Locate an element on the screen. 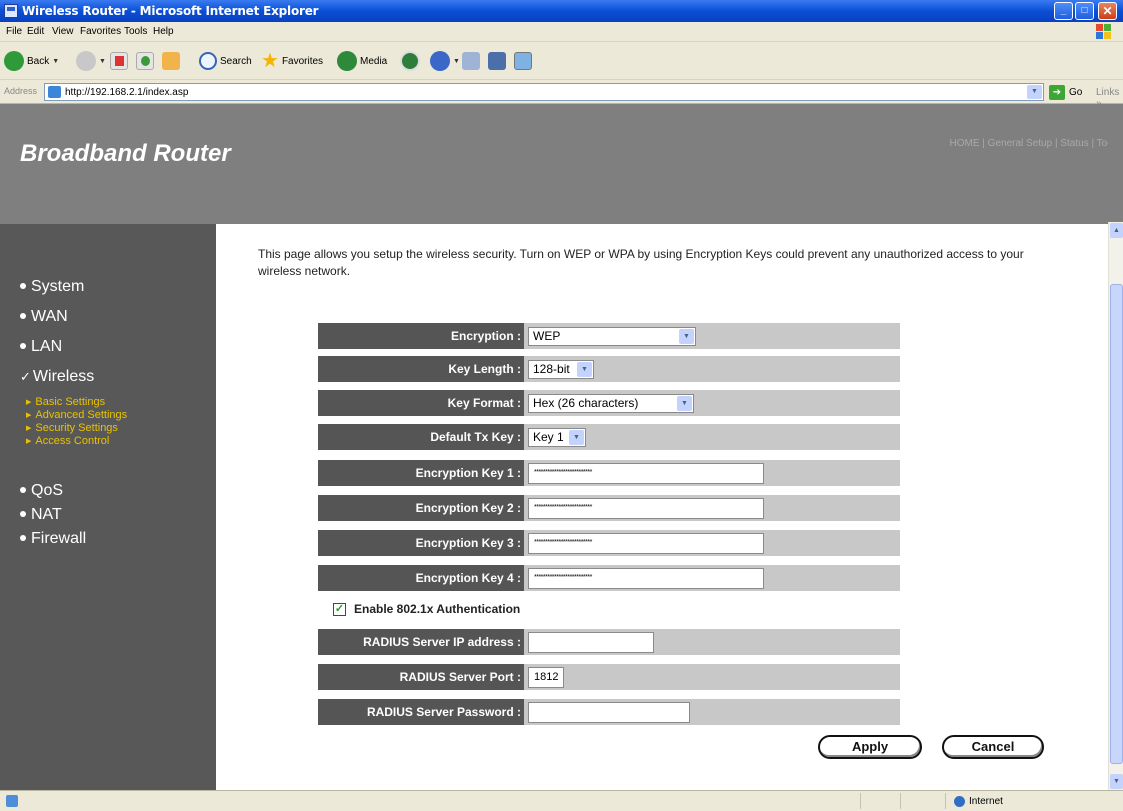 The height and width of the screenshot is (811, 1123). default-tx-key-row: Default Tx Key : Key 1 ▼ is located at coordinates (609, 437).